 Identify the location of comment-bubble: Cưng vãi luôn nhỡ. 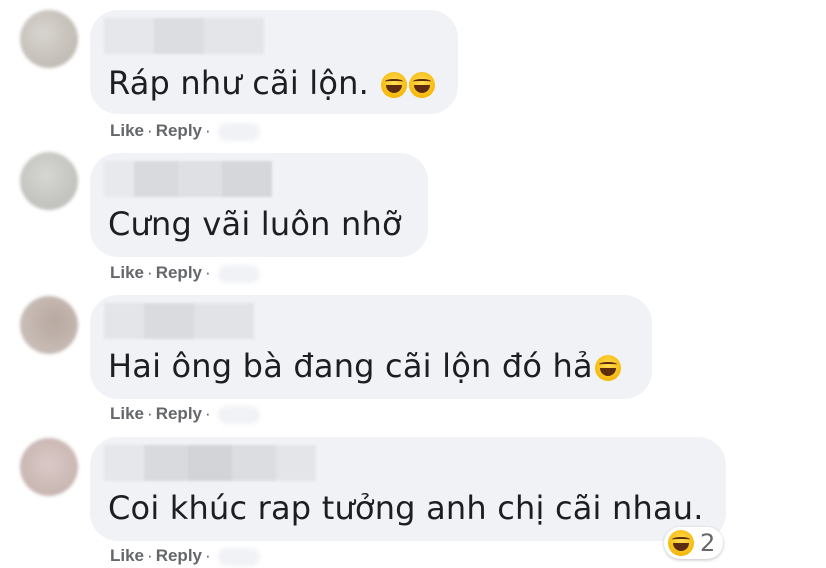
(259, 205).